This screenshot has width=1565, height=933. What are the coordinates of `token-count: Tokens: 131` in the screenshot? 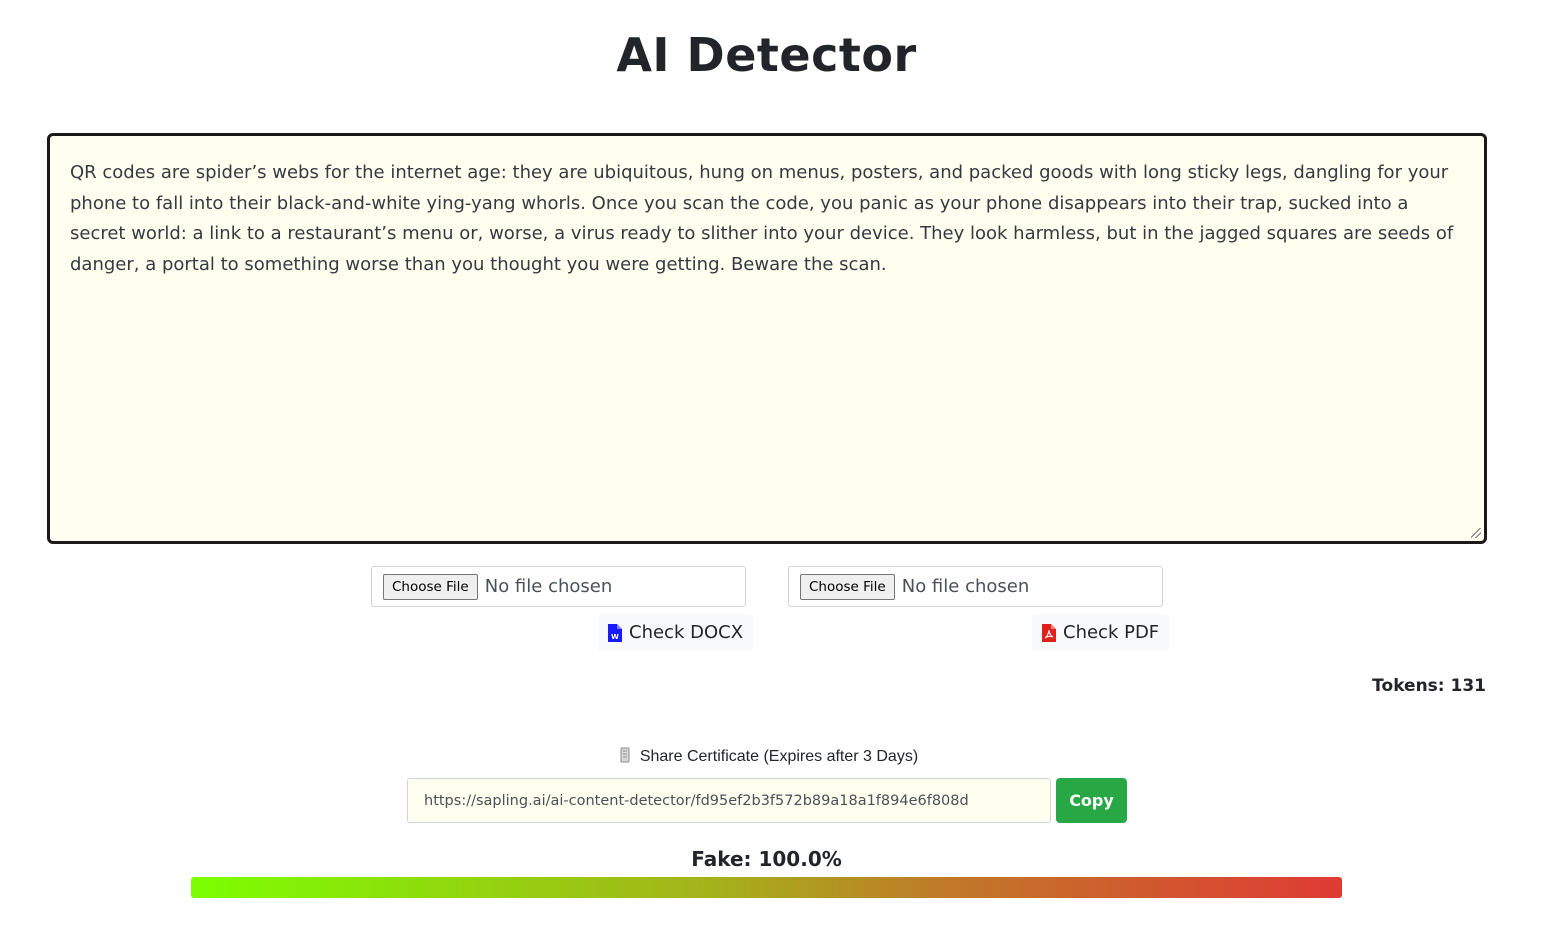 It's located at (1429, 686).